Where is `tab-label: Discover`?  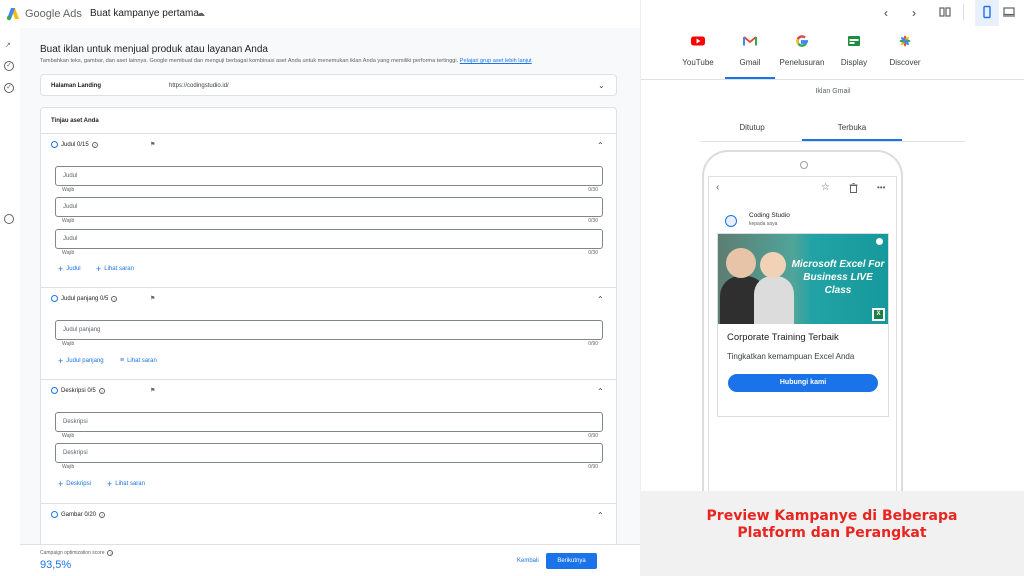 tab-label: Discover is located at coordinates (905, 62).